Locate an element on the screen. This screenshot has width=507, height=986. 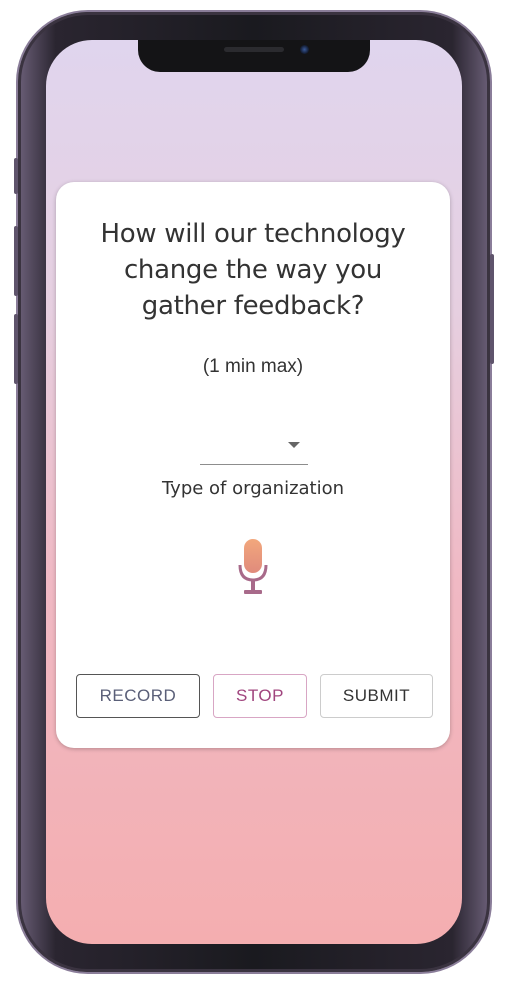
speaker-grille is located at coordinates (254, 49).